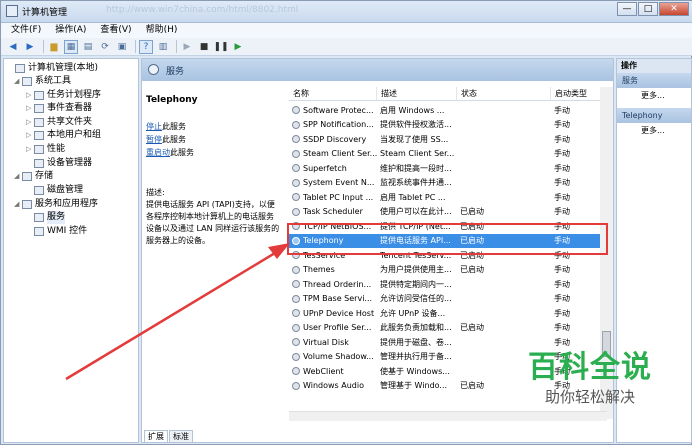 The width and height of the screenshot is (692, 445). Describe the element at coordinates (590, 367) in the screenshot. I see `watermark-title: 百科全说` at that location.